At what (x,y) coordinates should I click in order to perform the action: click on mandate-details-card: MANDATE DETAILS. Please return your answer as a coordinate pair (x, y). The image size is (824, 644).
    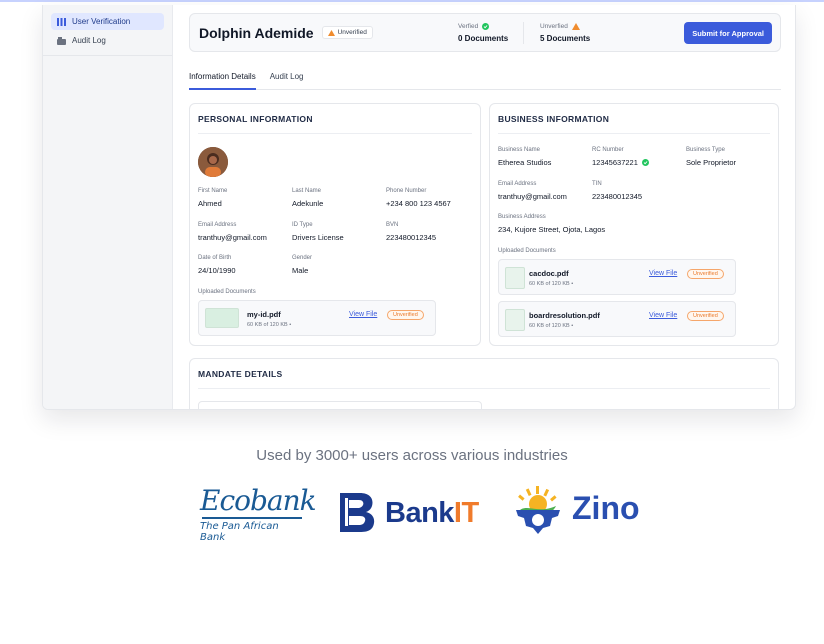
    Looking at the image, I should click on (484, 383).